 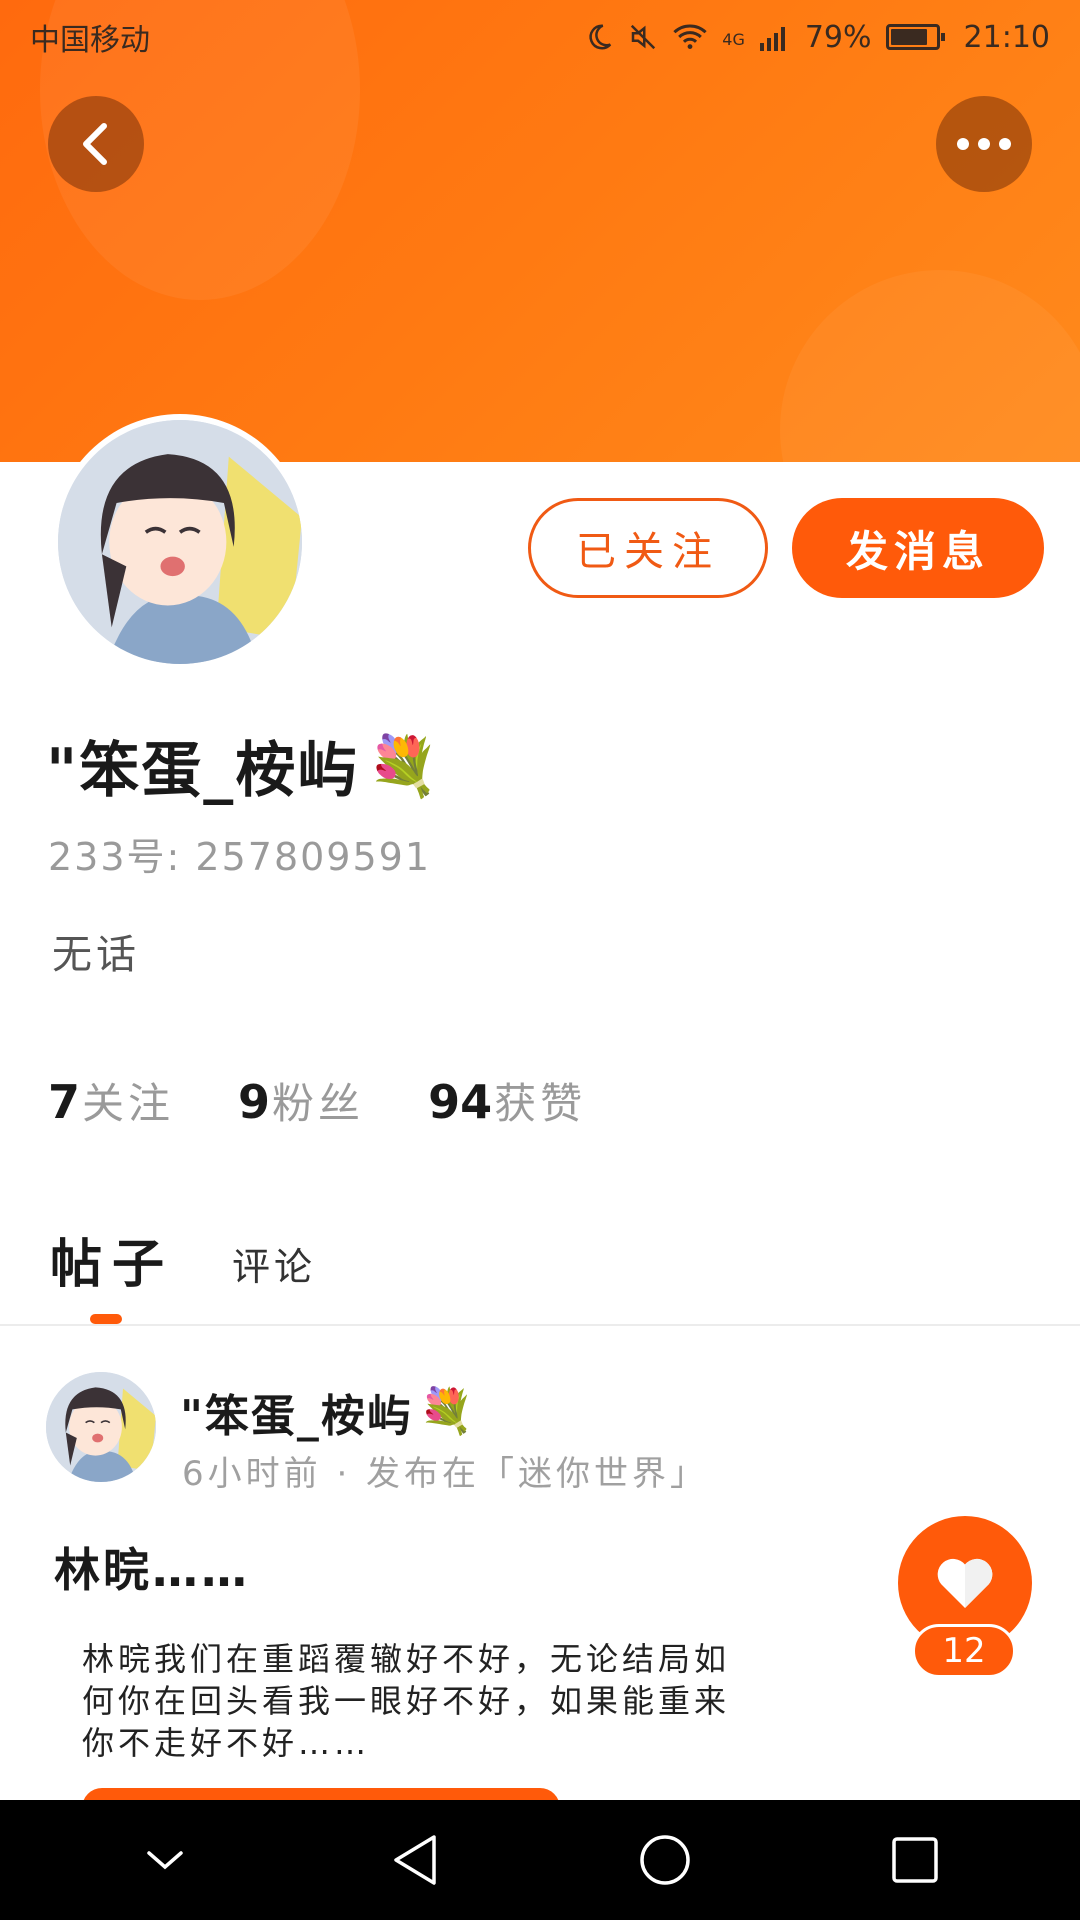 I want to click on stat-number: 94, so click(x=460, y=1102).